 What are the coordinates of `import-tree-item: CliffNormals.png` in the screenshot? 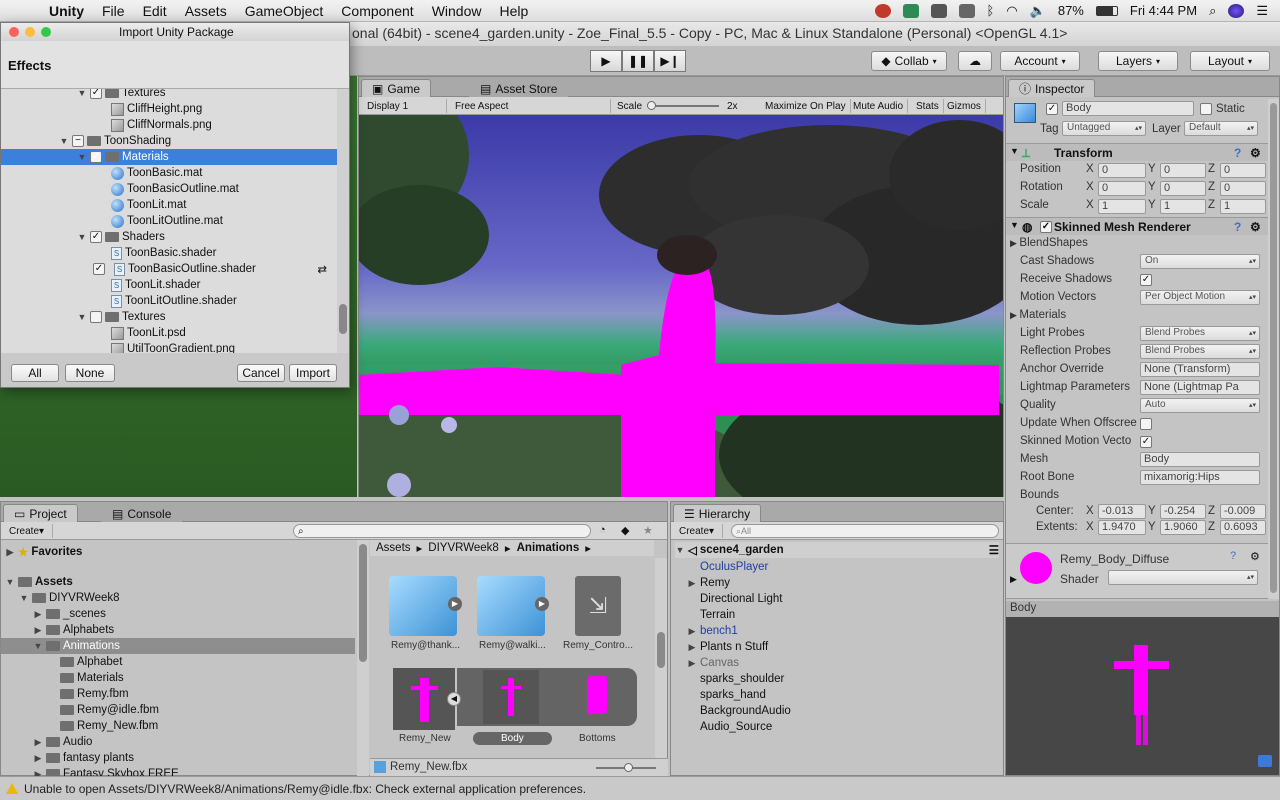 It's located at (169, 125).